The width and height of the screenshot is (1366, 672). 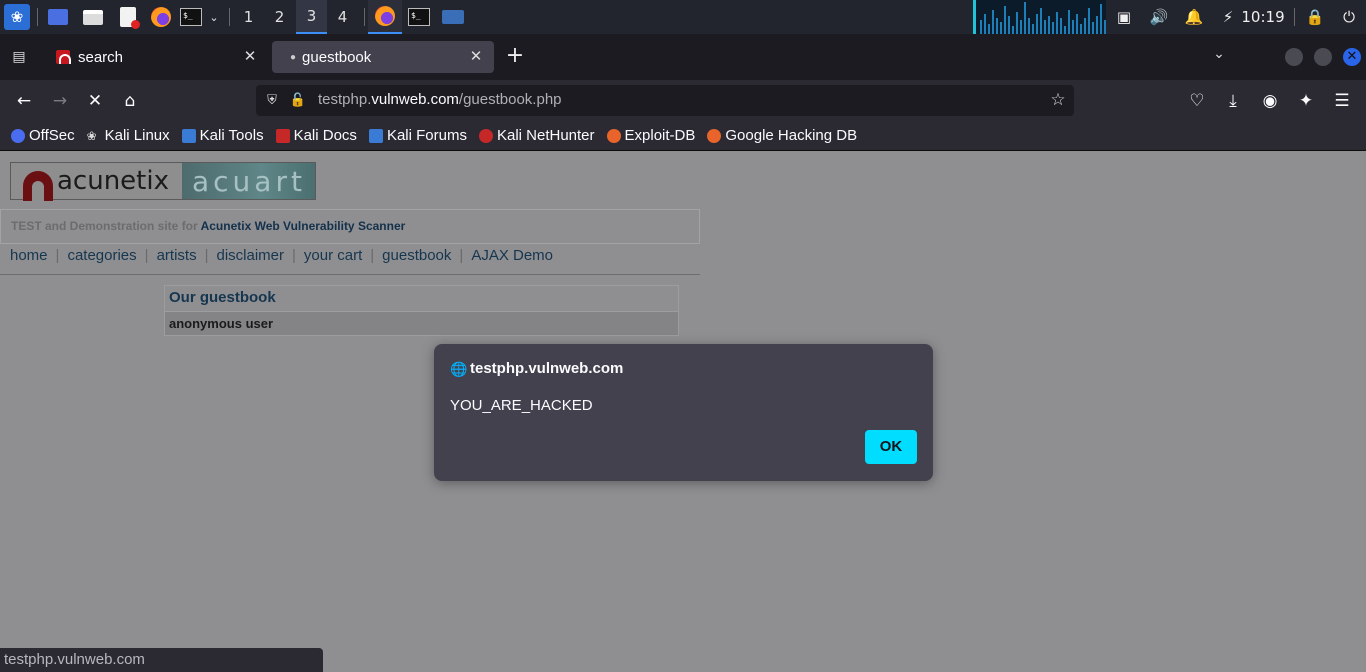 What do you see at coordinates (1323, 57) in the screenshot?
I see `maximize-window-button` at bounding box center [1323, 57].